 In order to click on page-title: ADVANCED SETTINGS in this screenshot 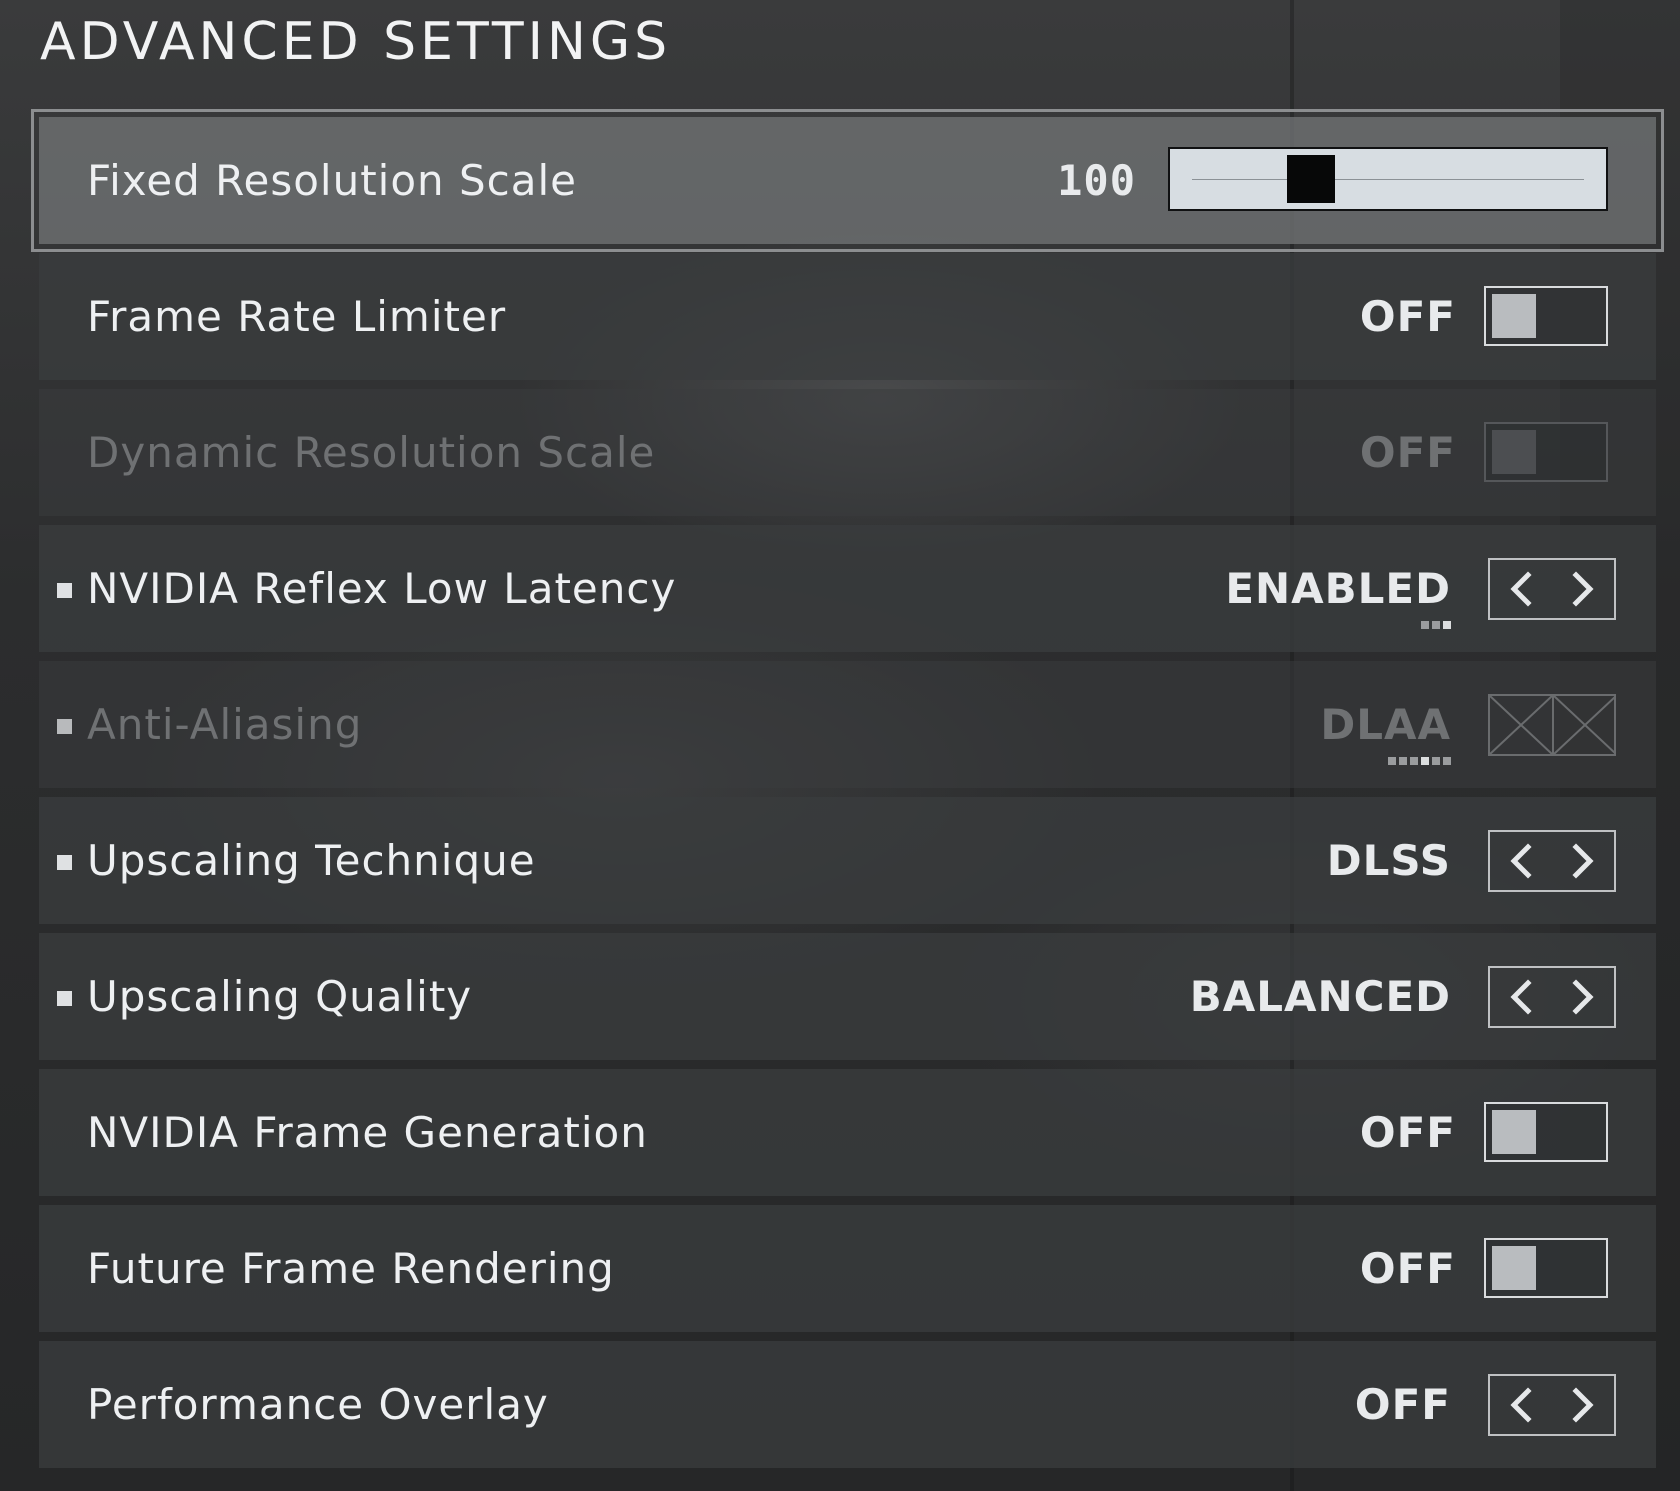, I will do `click(356, 42)`.